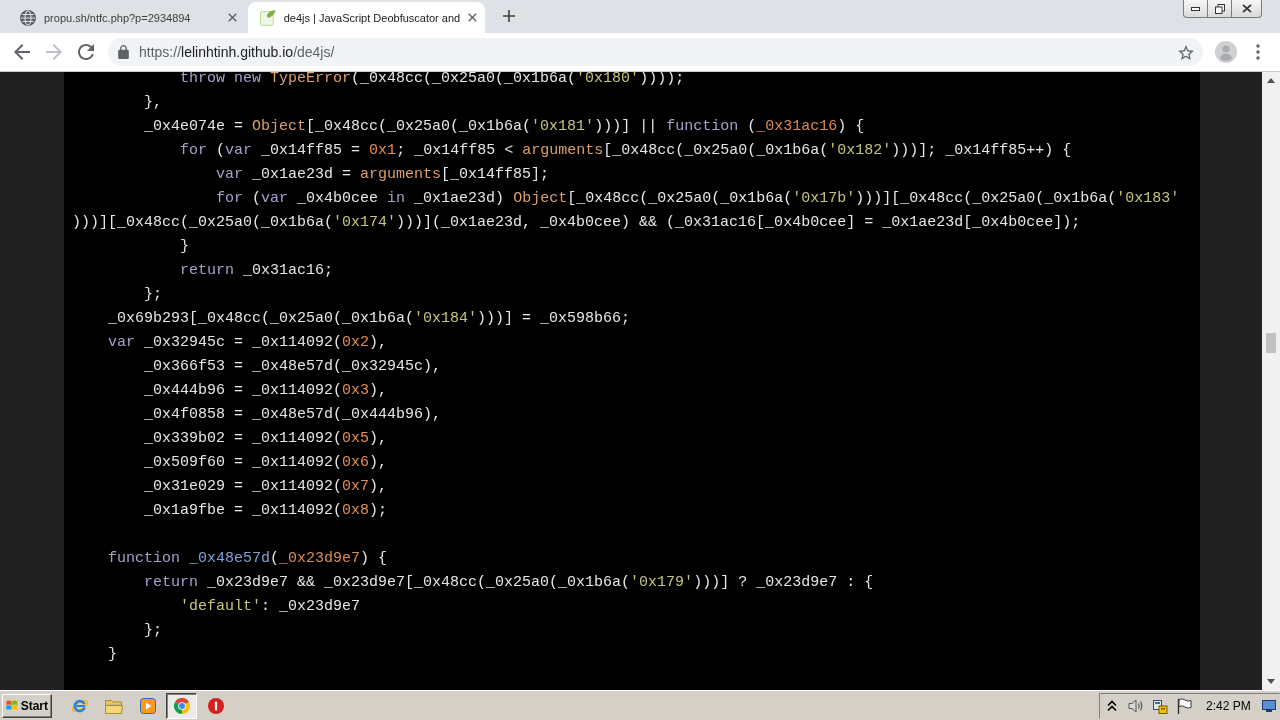 The height and width of the screenshot is (720, 1280). What do you see at coordinates (22, 52) in the screenshot?
I see `back-arrow-icon` at bounding box center [22, 52].